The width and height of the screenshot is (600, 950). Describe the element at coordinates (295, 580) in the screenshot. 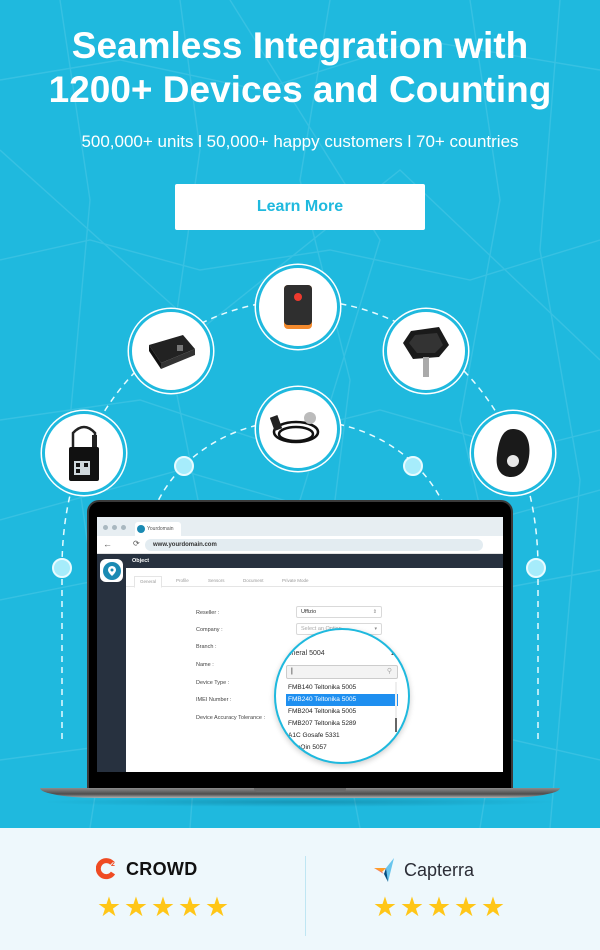

I see `tab-private-mode: Private Mode` at that location.